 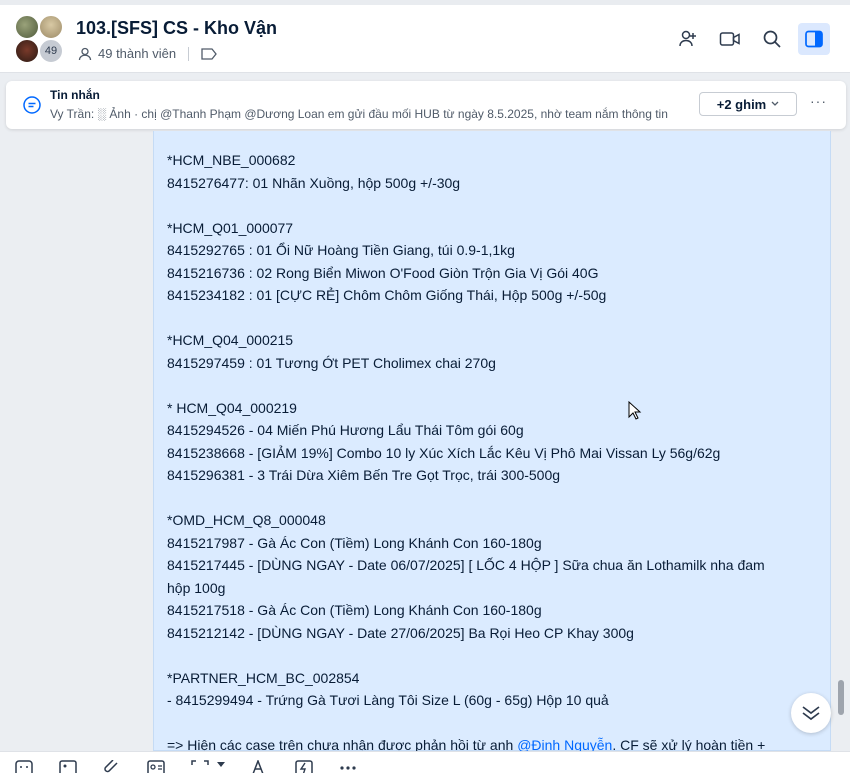 I want to click on sticker-button, so click(x=24, y=766).